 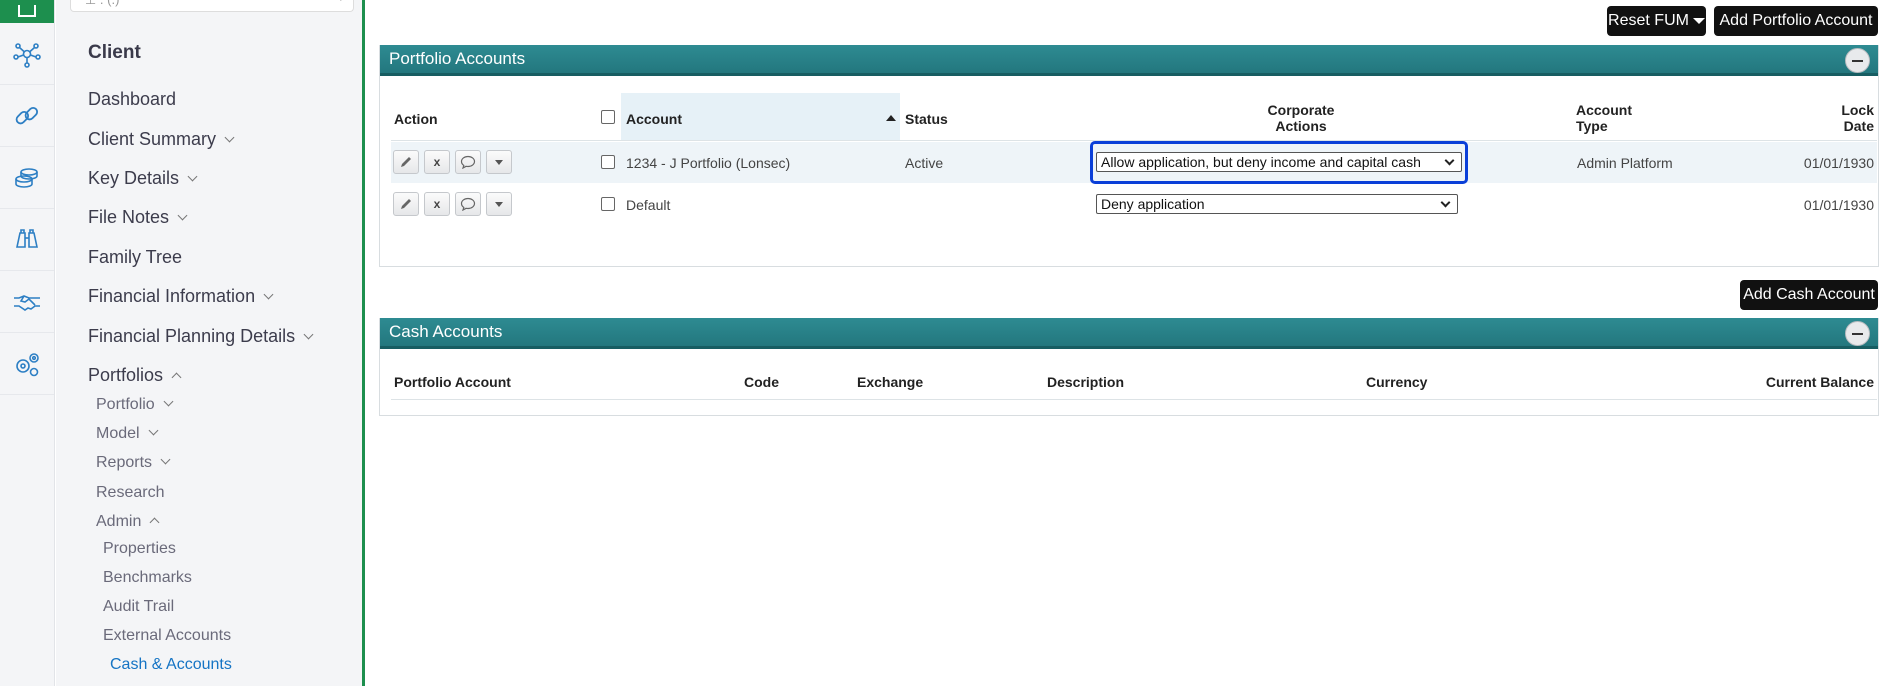 What do you see at coordinates (1604, 118) in the screenshot?
I see `col-account-type: Account Type` at bounding box center [1604, 118].